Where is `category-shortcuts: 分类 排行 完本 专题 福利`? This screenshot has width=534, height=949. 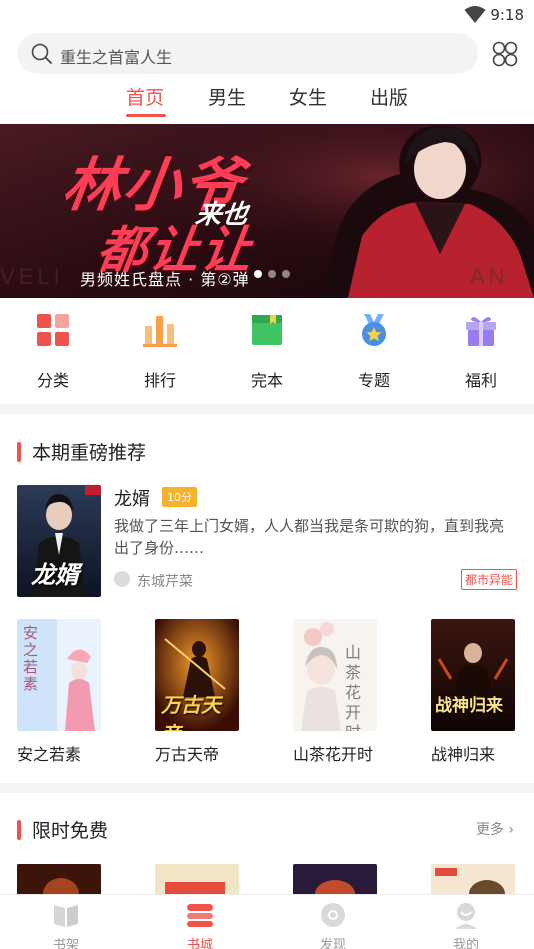 category-shortcuts: 分类 排行 完本 专题 福利 is located at coordinates (267, 351).